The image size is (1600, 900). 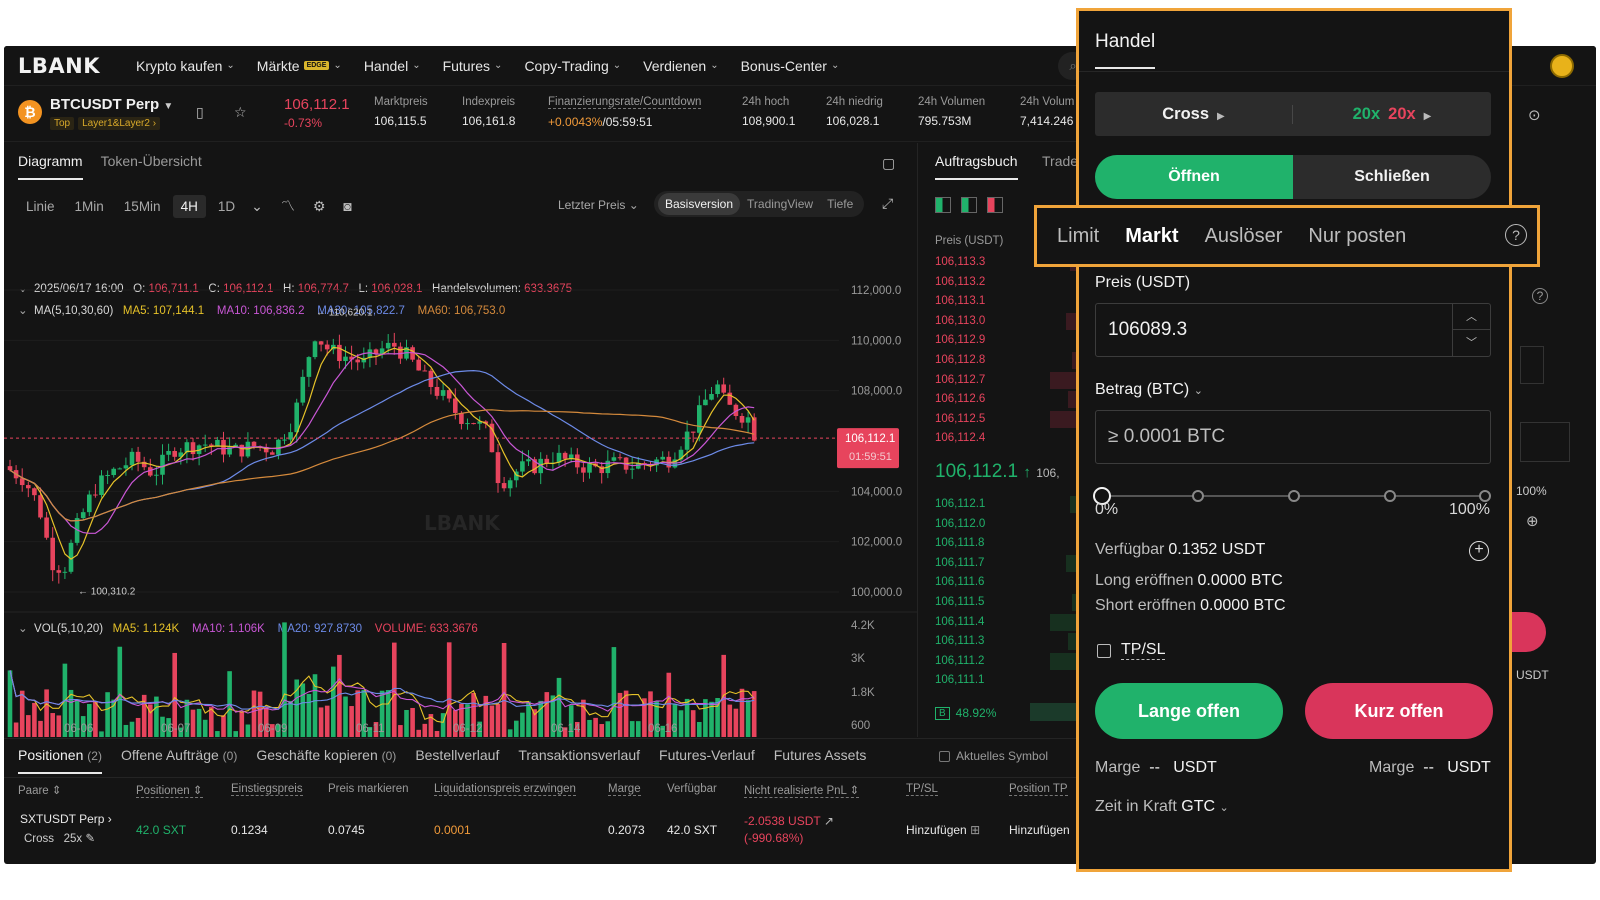 What do you see at coordinates (1528, 632) in the screenshot?
I see `short-button-remnant` at bounding box center [1528, 632].